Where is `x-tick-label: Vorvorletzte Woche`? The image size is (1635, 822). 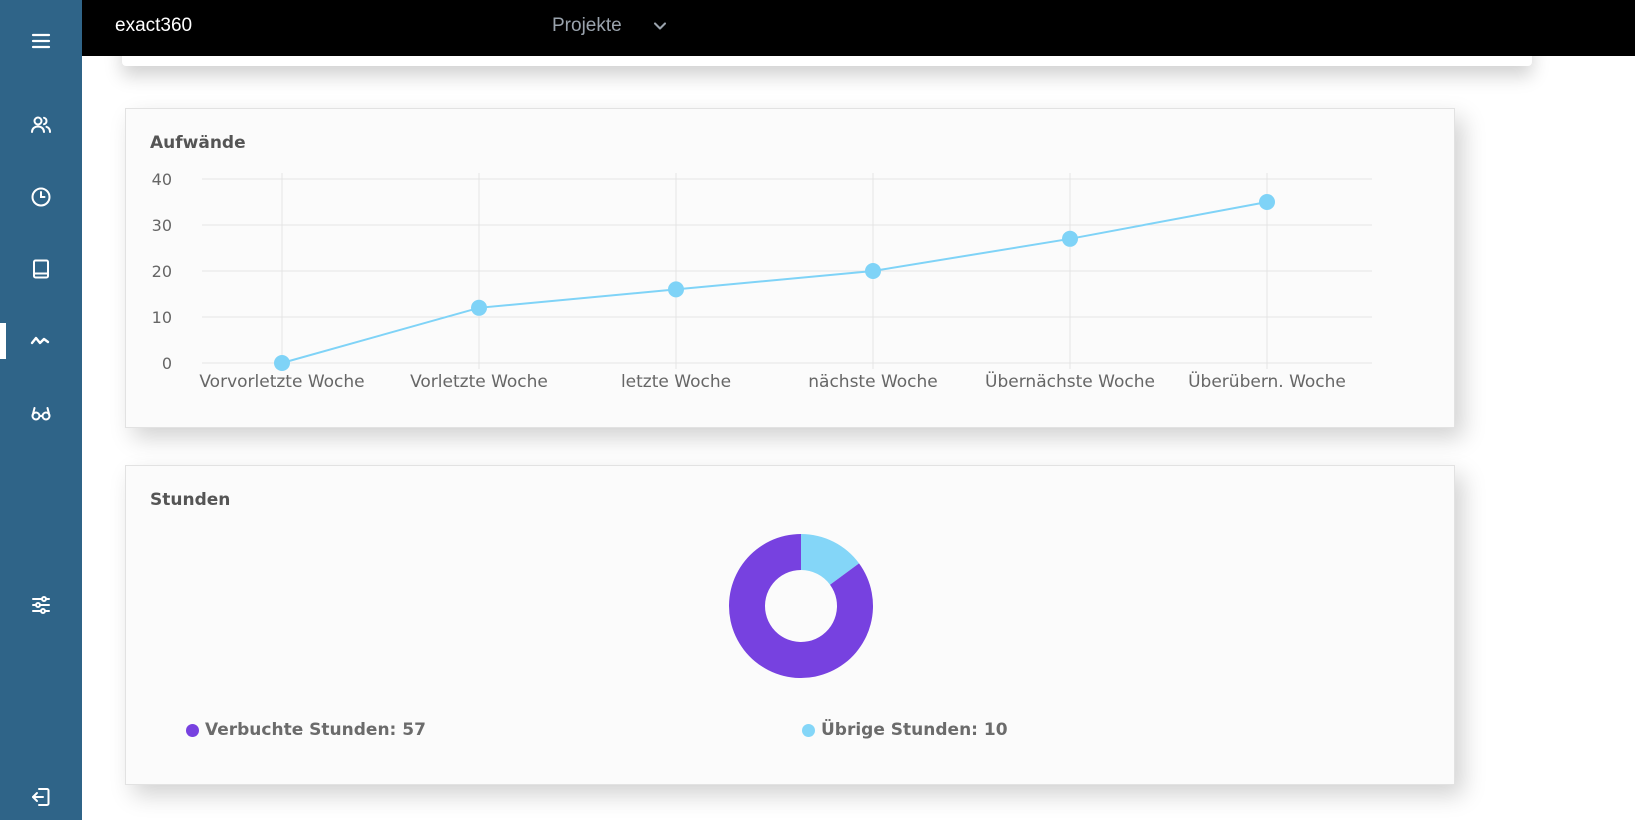 x-tick-label: Vorvorletzte Woche is located at coordinates (281, 382).